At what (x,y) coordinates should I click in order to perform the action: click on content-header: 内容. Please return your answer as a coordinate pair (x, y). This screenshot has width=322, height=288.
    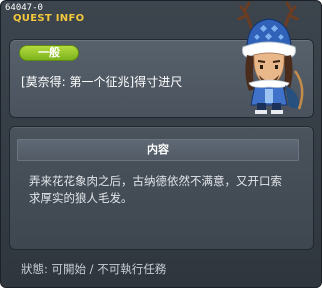
    Looking at the image, I should click on (158, 150).